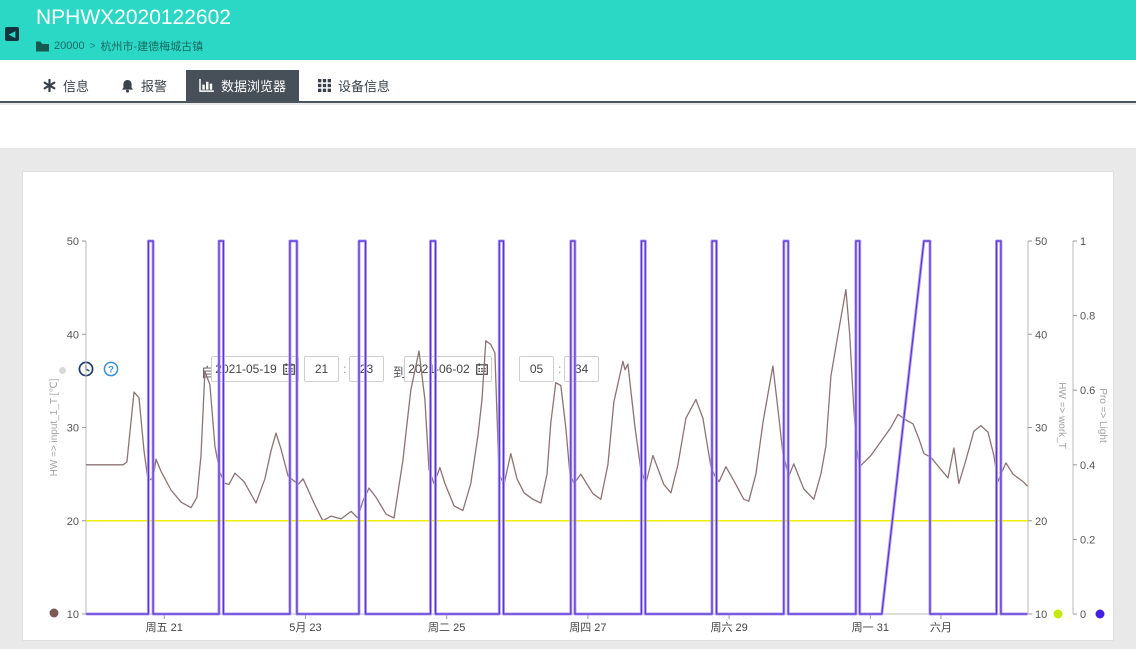 The image size is (1136, 649). I want to click on right-axis2-title: Pro => Light, so click(1102, 415).